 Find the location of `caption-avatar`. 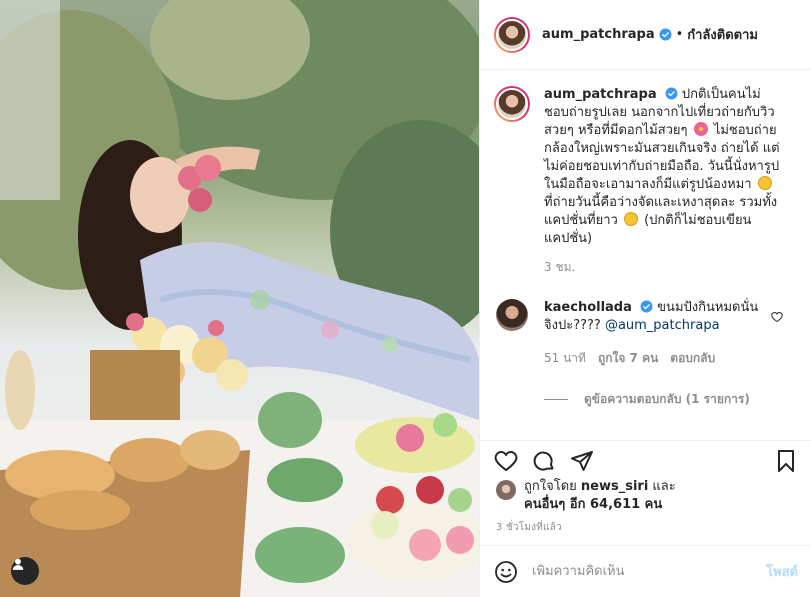

caption-avatar is located at coordinates (512, 104).